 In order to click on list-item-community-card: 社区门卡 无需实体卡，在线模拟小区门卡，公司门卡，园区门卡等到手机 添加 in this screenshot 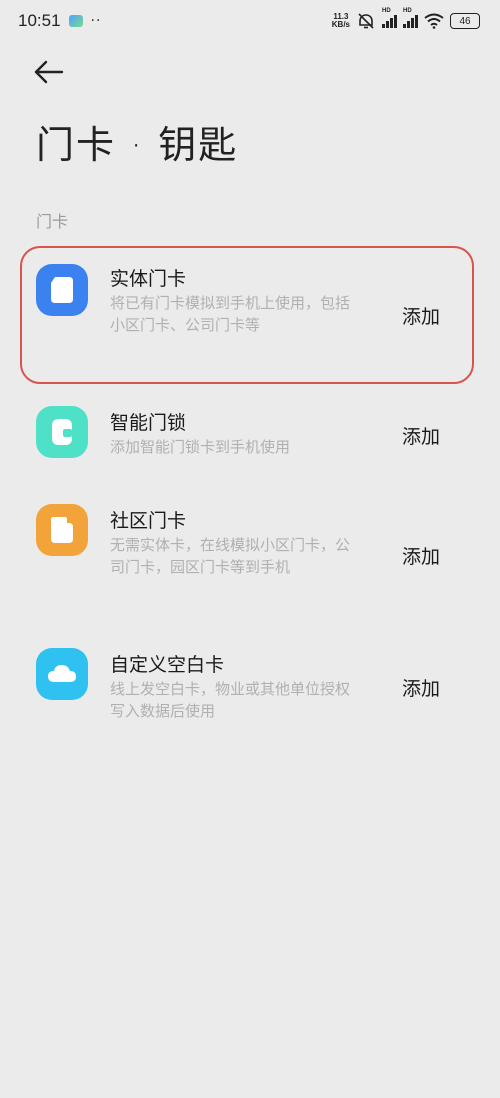, I will do `click(246, 554)`.